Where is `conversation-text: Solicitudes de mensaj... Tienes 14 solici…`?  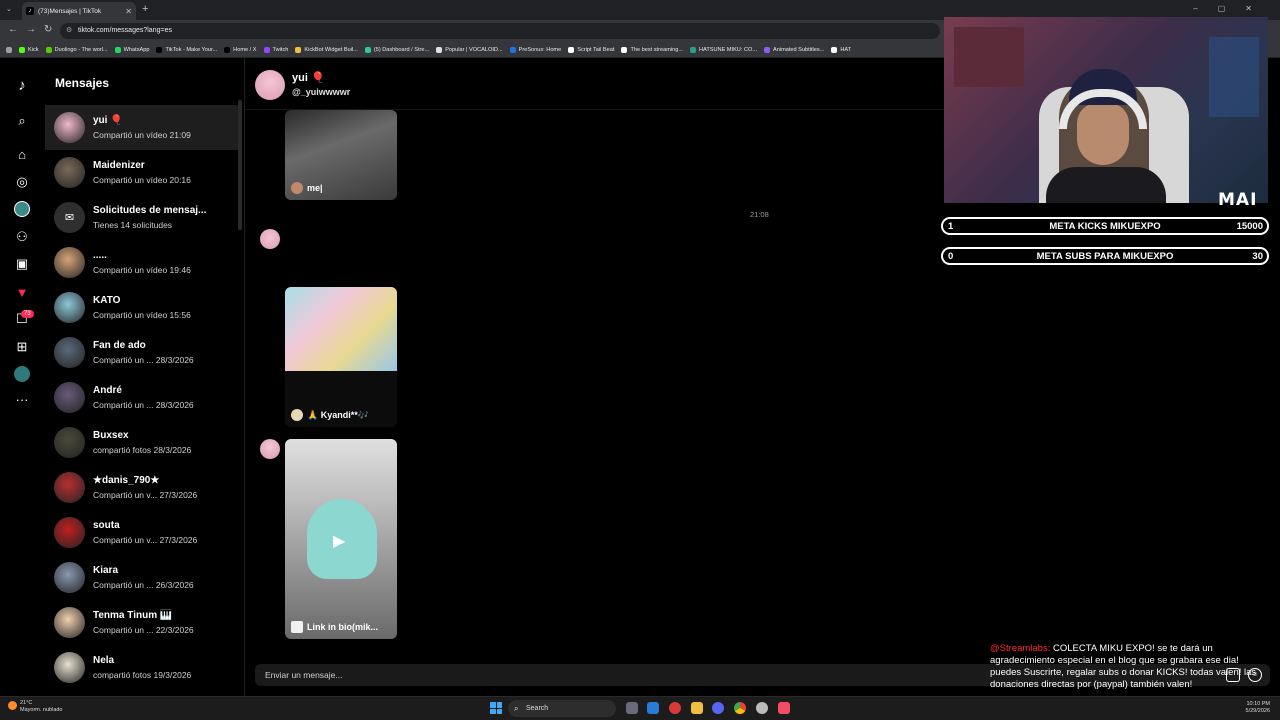 conversation-text: Solicitudes de mensaj... Tienes 14 solici… is located at coordinates (149, 218).